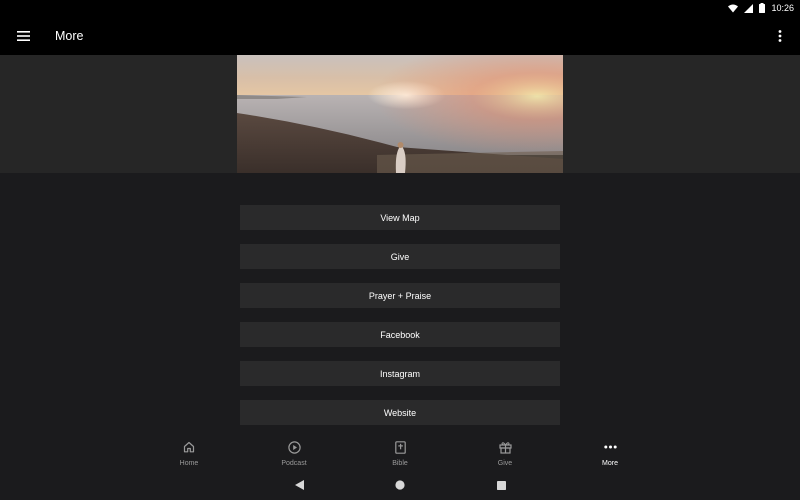 The image size is (800, 500). Describe the element at coordinates (400, 412) in the screenshot. I see `website-button: Website` at that location.